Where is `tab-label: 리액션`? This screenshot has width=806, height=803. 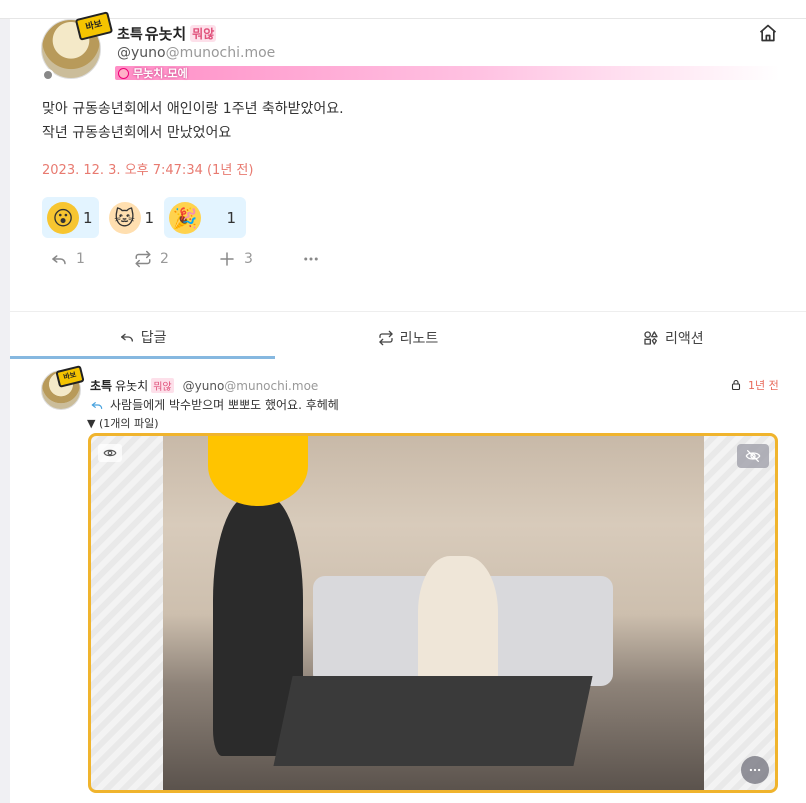
tab-label: 리액션 is located at coordinates (684, 339).